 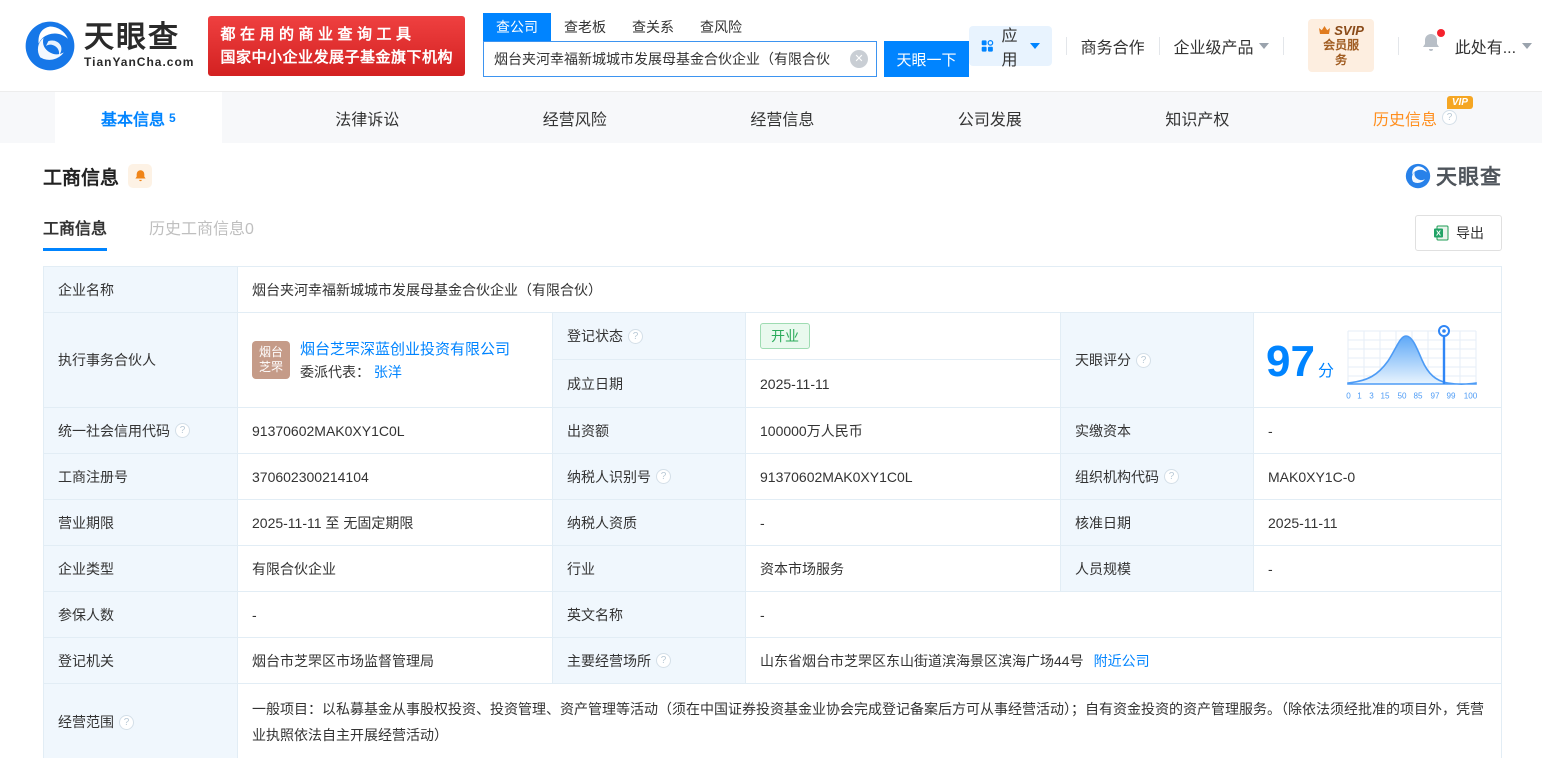 What do you see at coordinates (649, 336) in the screenshot?
I see `reg-status-label: 登记状态` at bounding box center [649, 336].